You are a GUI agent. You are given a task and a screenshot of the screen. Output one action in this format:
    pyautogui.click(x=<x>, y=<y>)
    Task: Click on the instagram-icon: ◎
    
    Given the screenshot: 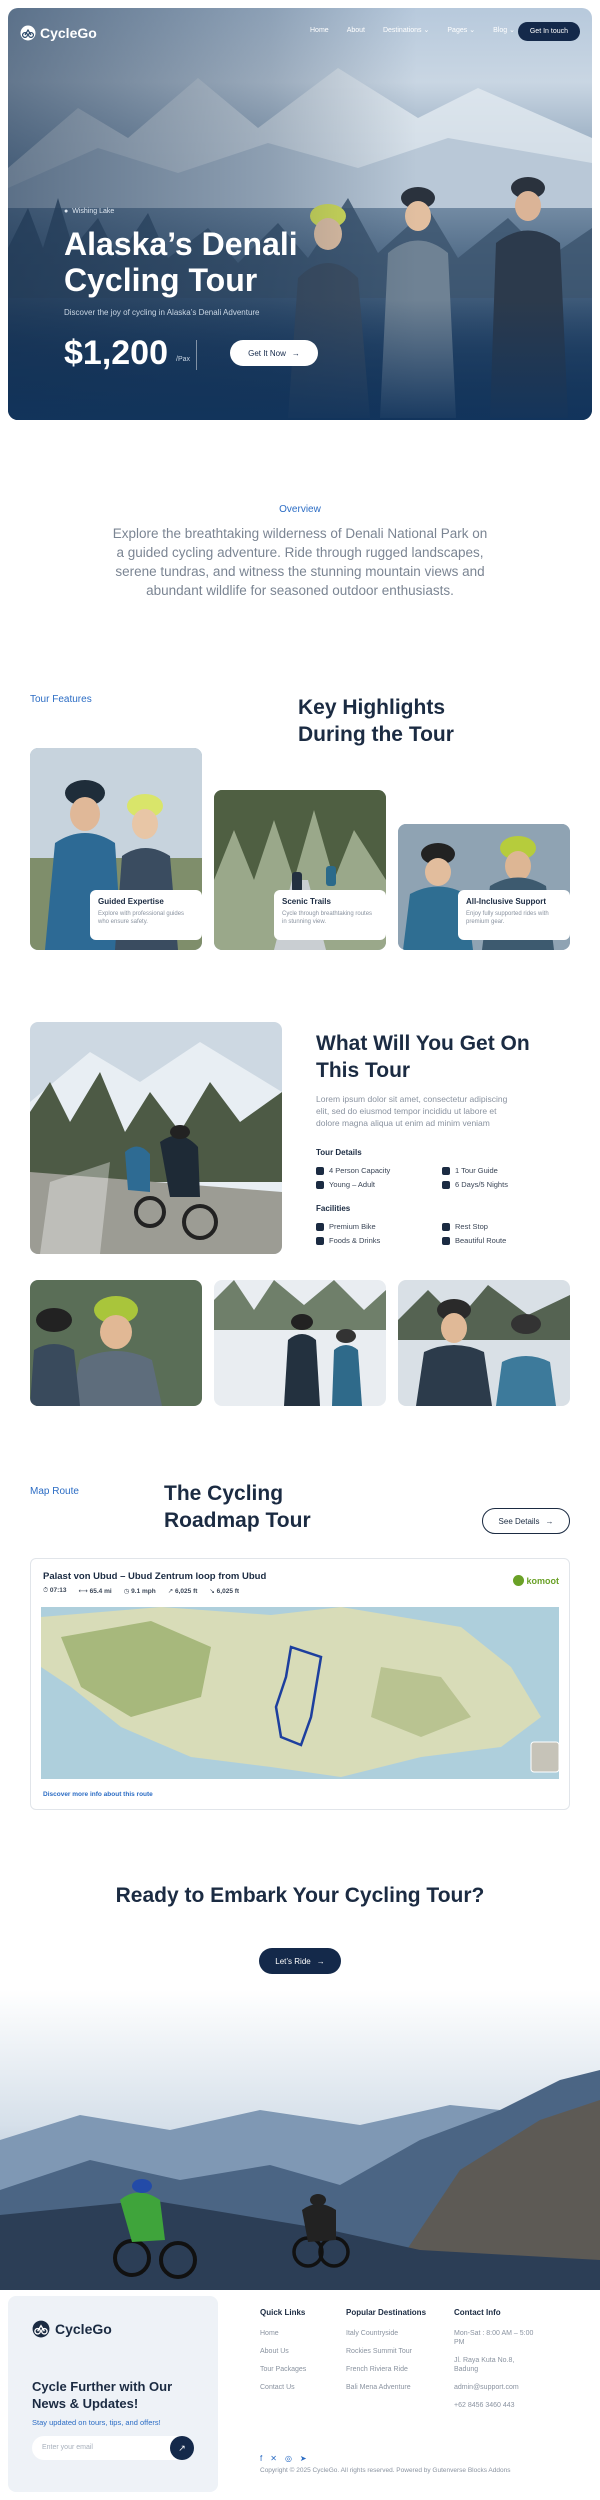 What is the action you would take?
    pyautogui.click(x=288, y=2458)
    